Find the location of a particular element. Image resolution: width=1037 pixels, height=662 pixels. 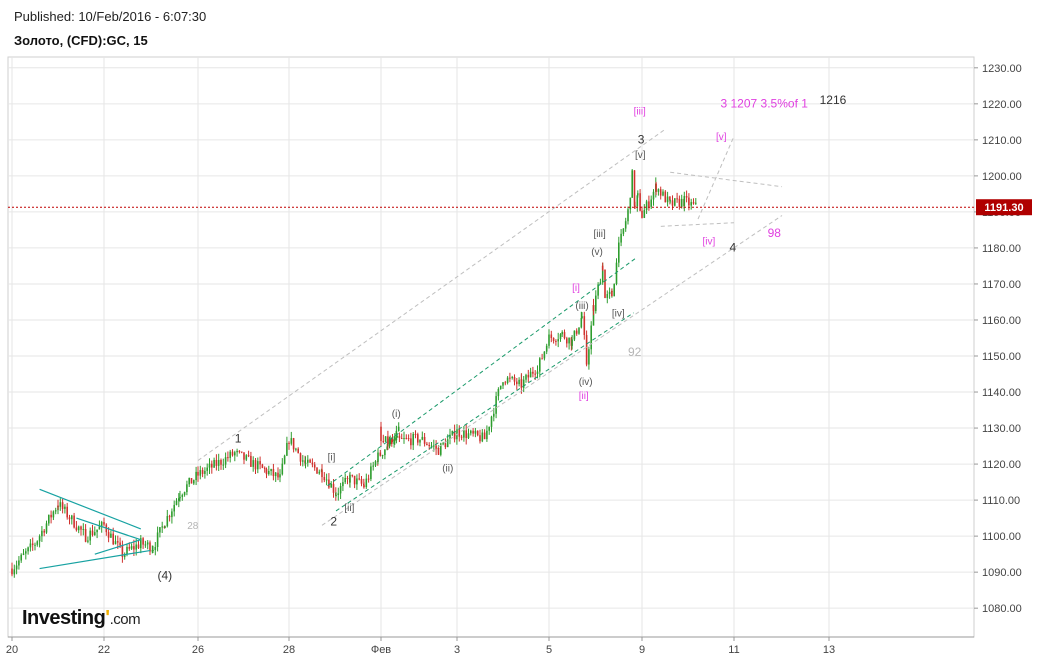

wave-label-b_iv: [iv] is located at coordinates (618, 313).